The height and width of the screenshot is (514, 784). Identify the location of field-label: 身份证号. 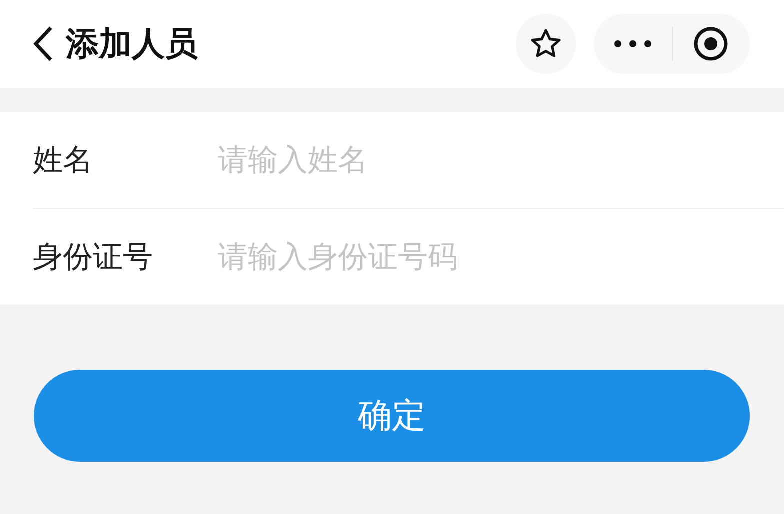
(93, 257).